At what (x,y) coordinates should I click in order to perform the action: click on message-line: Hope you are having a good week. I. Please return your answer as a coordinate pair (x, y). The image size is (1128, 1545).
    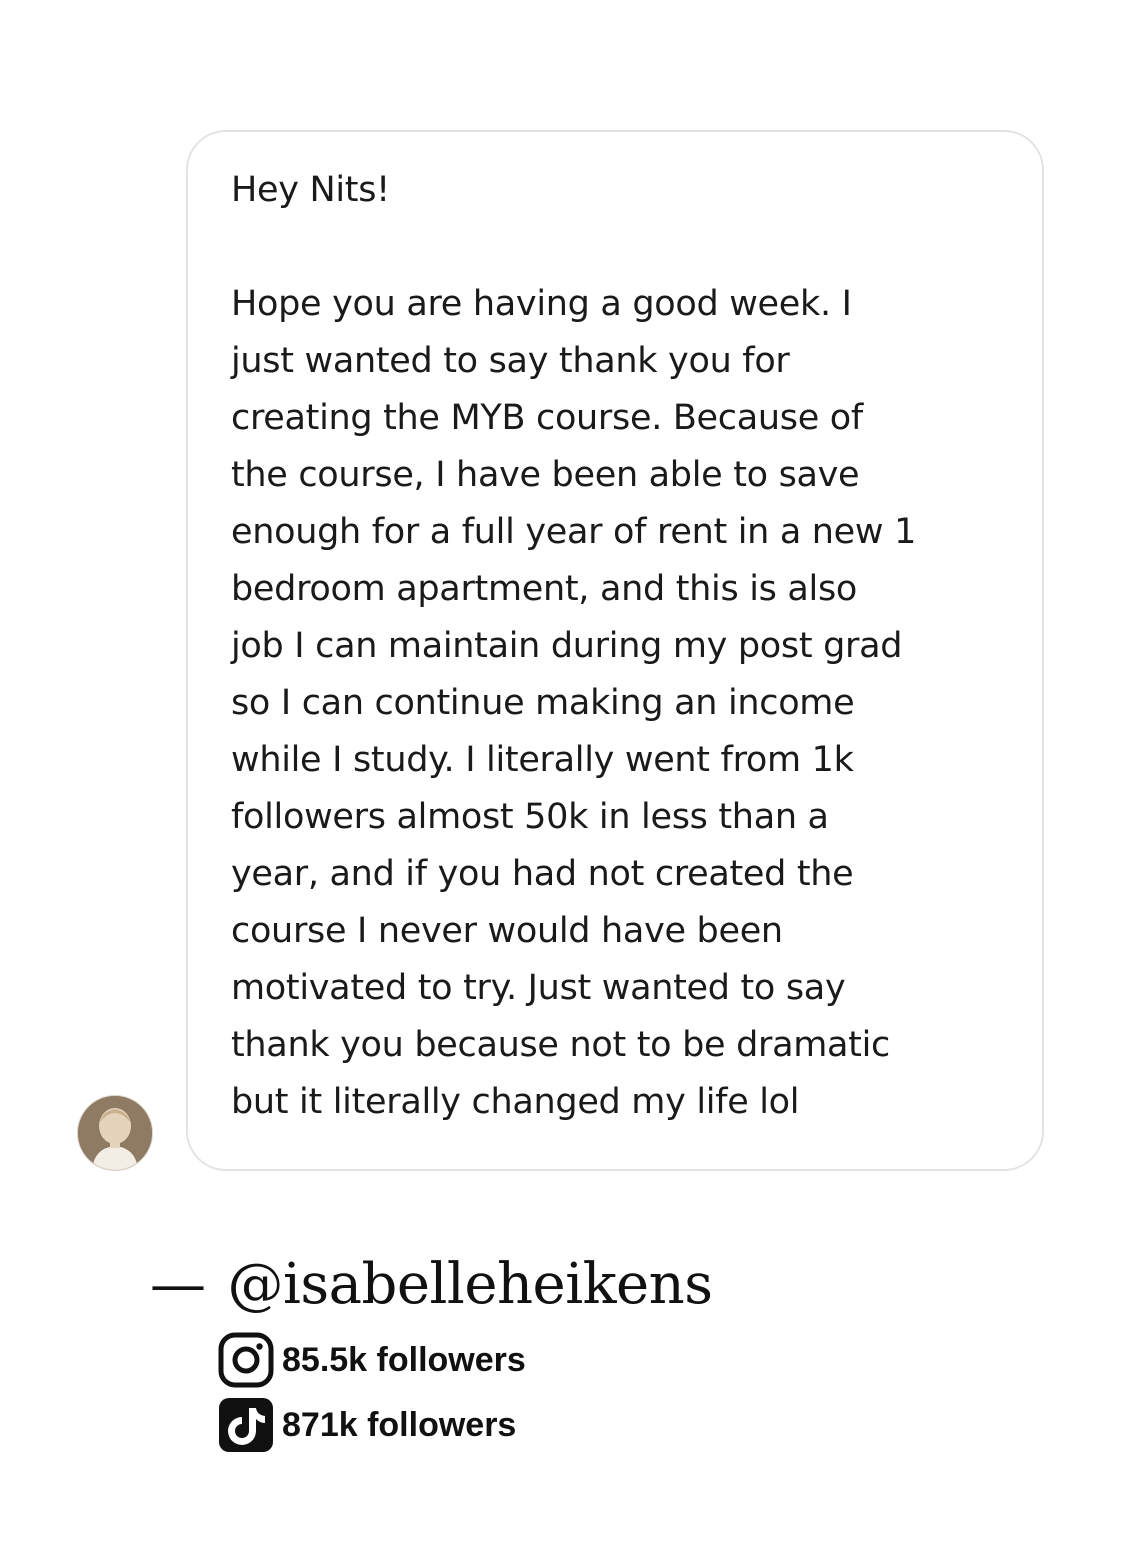
    Looking at the image, I should click on (541, 304).